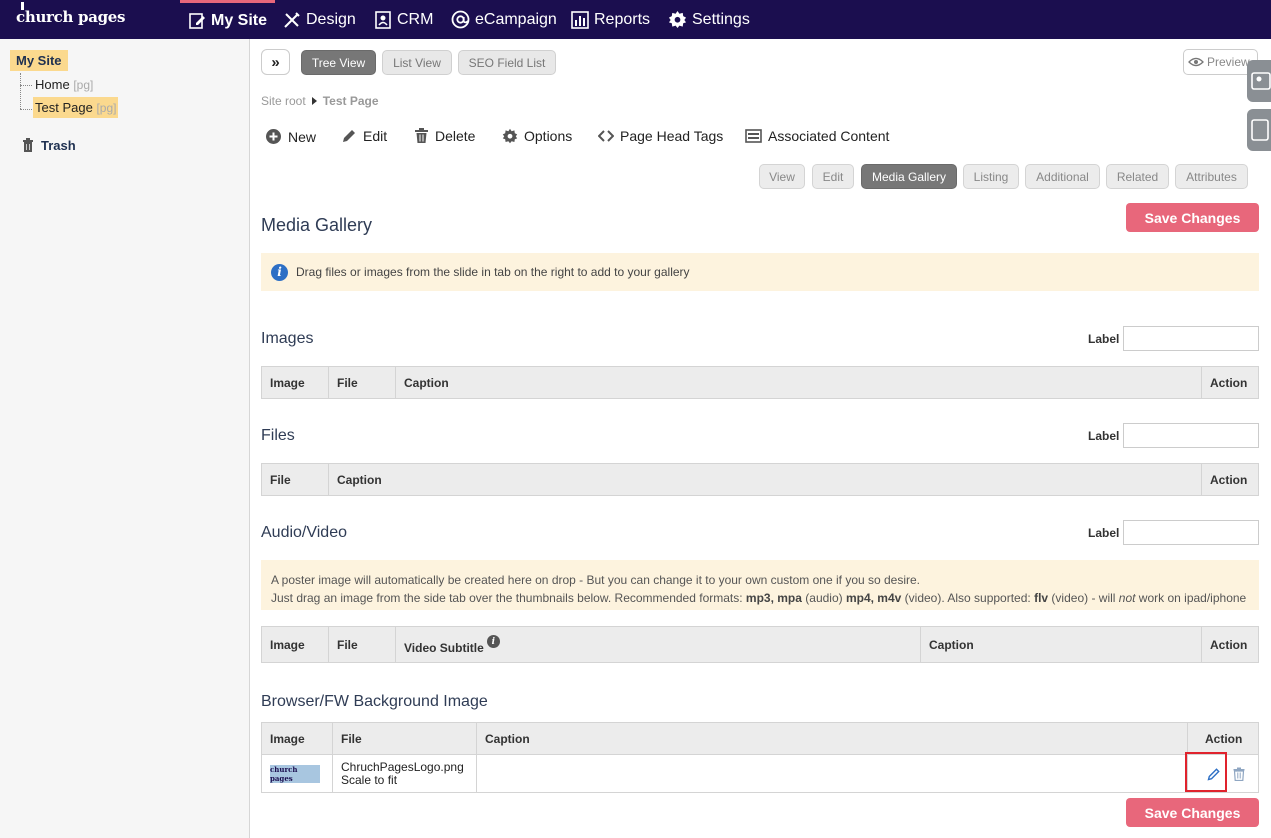  I want to click on files-label-input, so click(1191, 435).